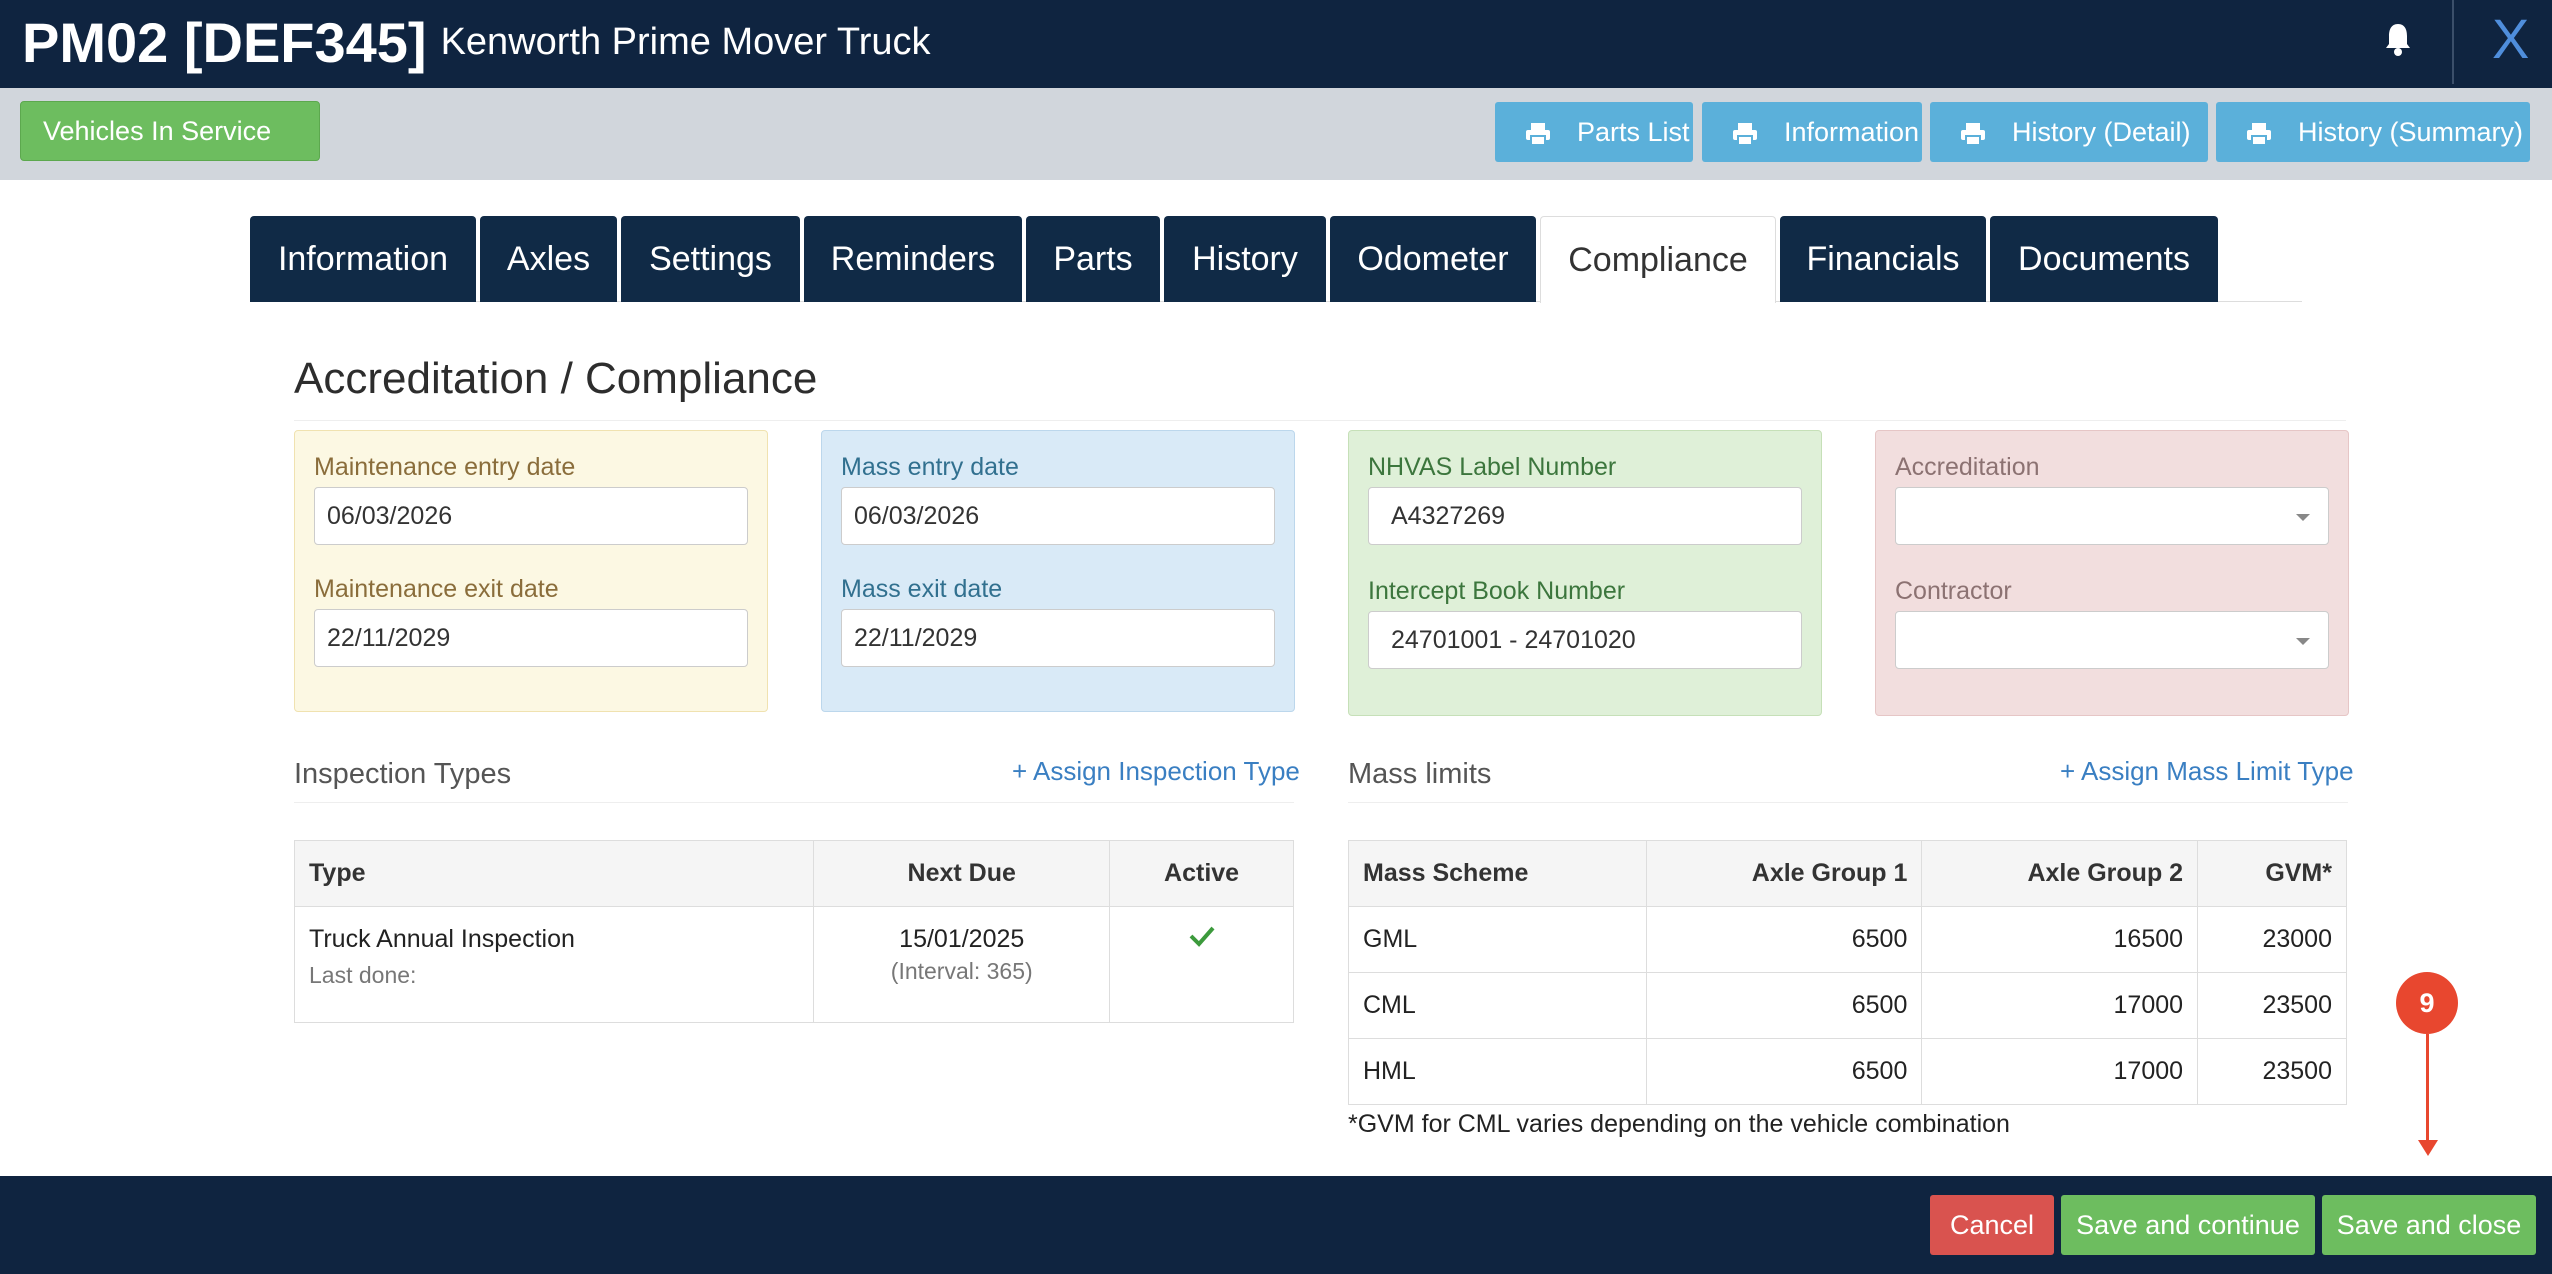 The width and height of the screenshot is (2552, 1274). I want to click on print-history-detail-label: History (Detail), so click(2101, 132).